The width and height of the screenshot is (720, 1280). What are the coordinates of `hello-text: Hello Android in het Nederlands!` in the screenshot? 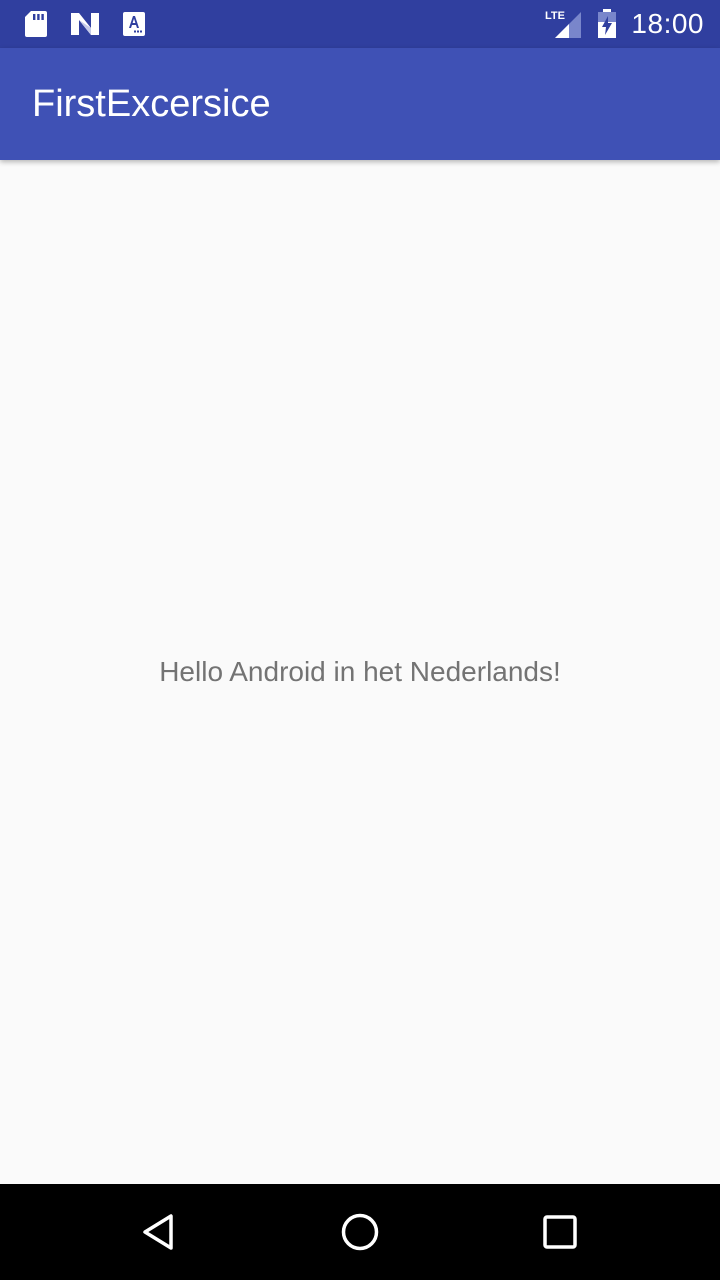 It's located at (360, 671).